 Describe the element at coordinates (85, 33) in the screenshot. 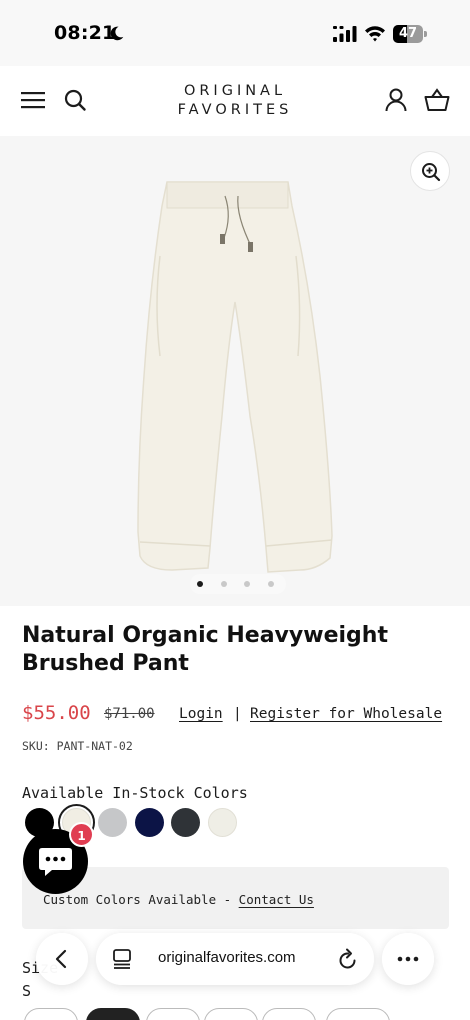

I see `status-time: 08:21` at that location.